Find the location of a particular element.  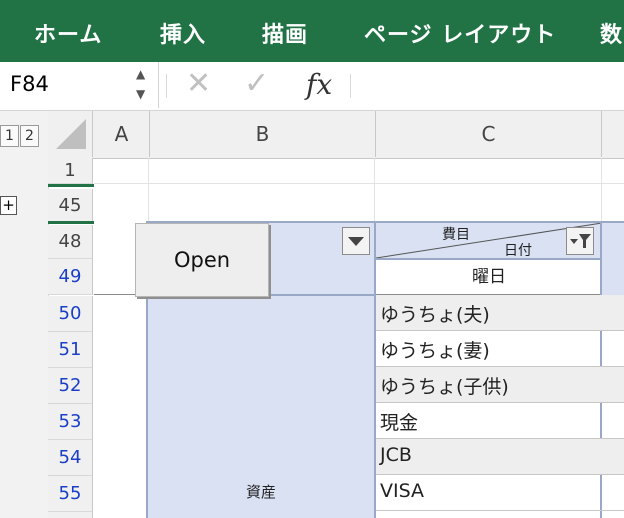

account-label: ゆうちょ(夫) is located at coordinates (435, 315).